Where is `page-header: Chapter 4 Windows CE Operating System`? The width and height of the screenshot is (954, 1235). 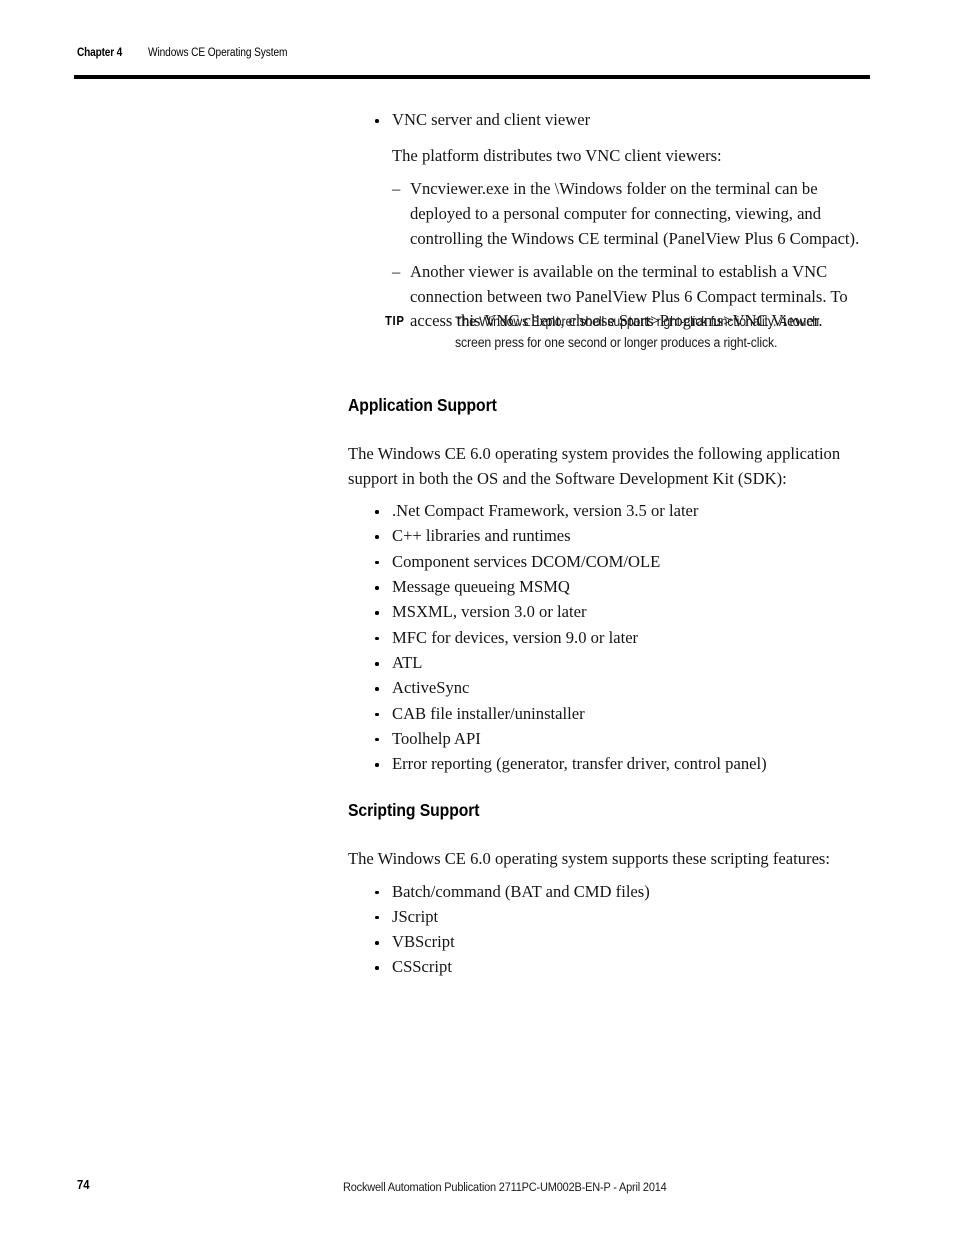
page-header: Chapter 4 Windows CE Operating System is located at coordinates (477, 53).